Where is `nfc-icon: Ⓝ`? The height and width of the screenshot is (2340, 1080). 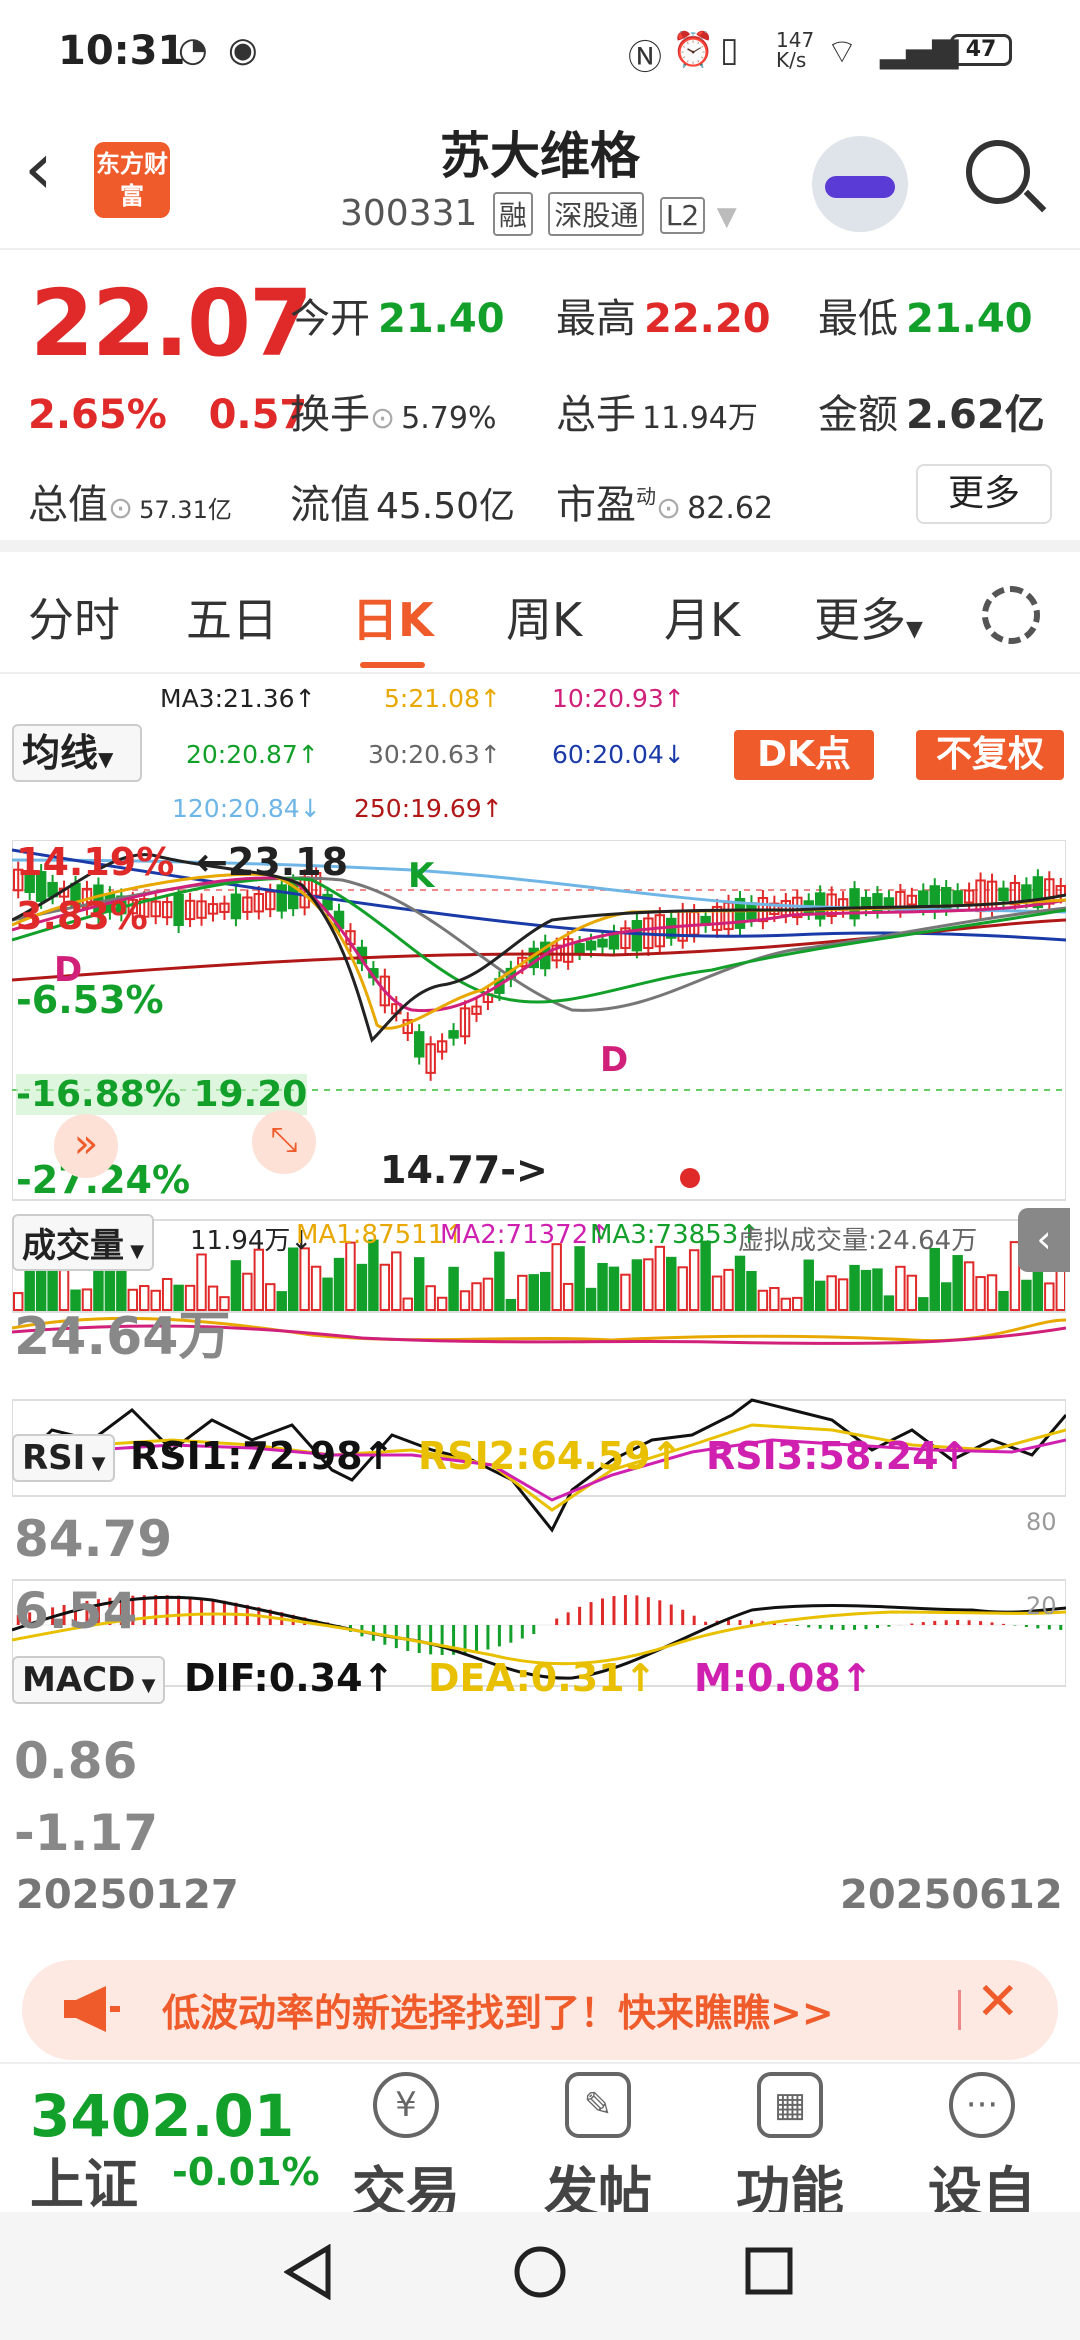 nfc-icon: Ⓝ is located at coordinates (645, 58).